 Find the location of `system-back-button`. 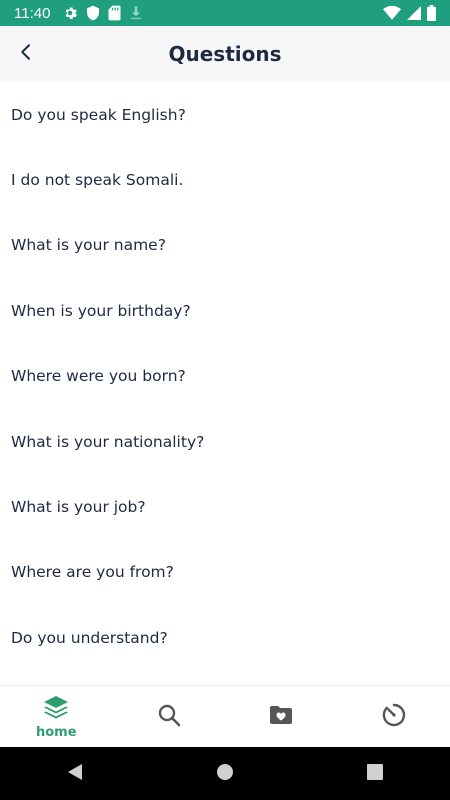

system-back-button is located at coordinates (75, 773).